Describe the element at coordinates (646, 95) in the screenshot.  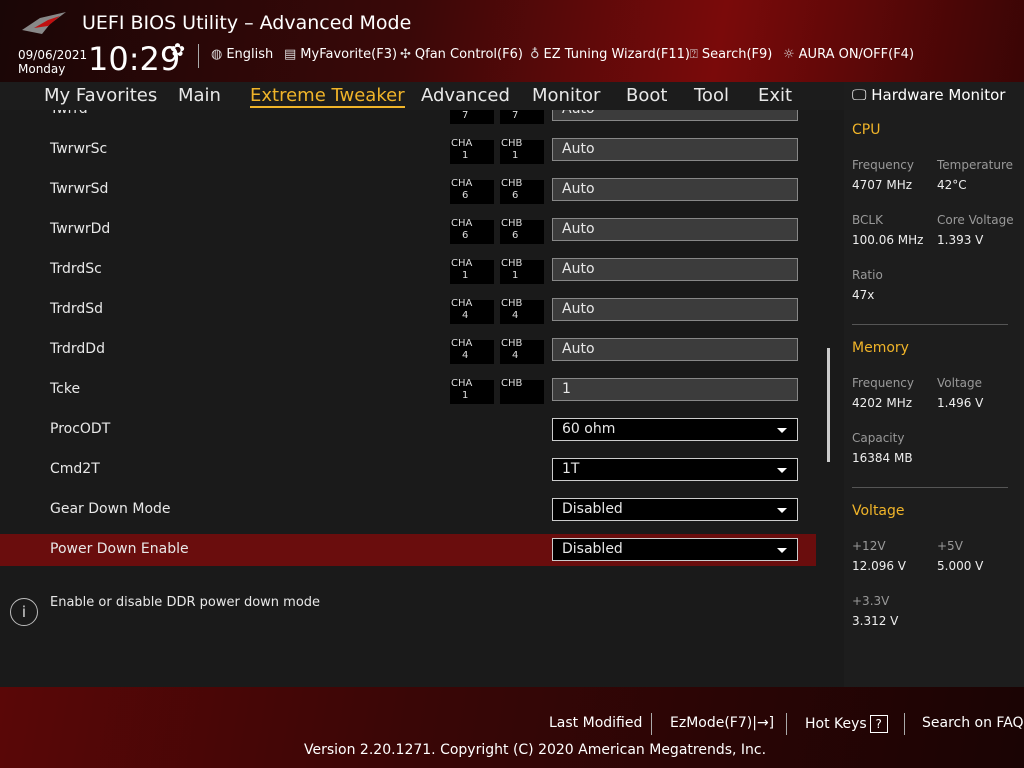
I see `tab-boot: Boot` at that location.